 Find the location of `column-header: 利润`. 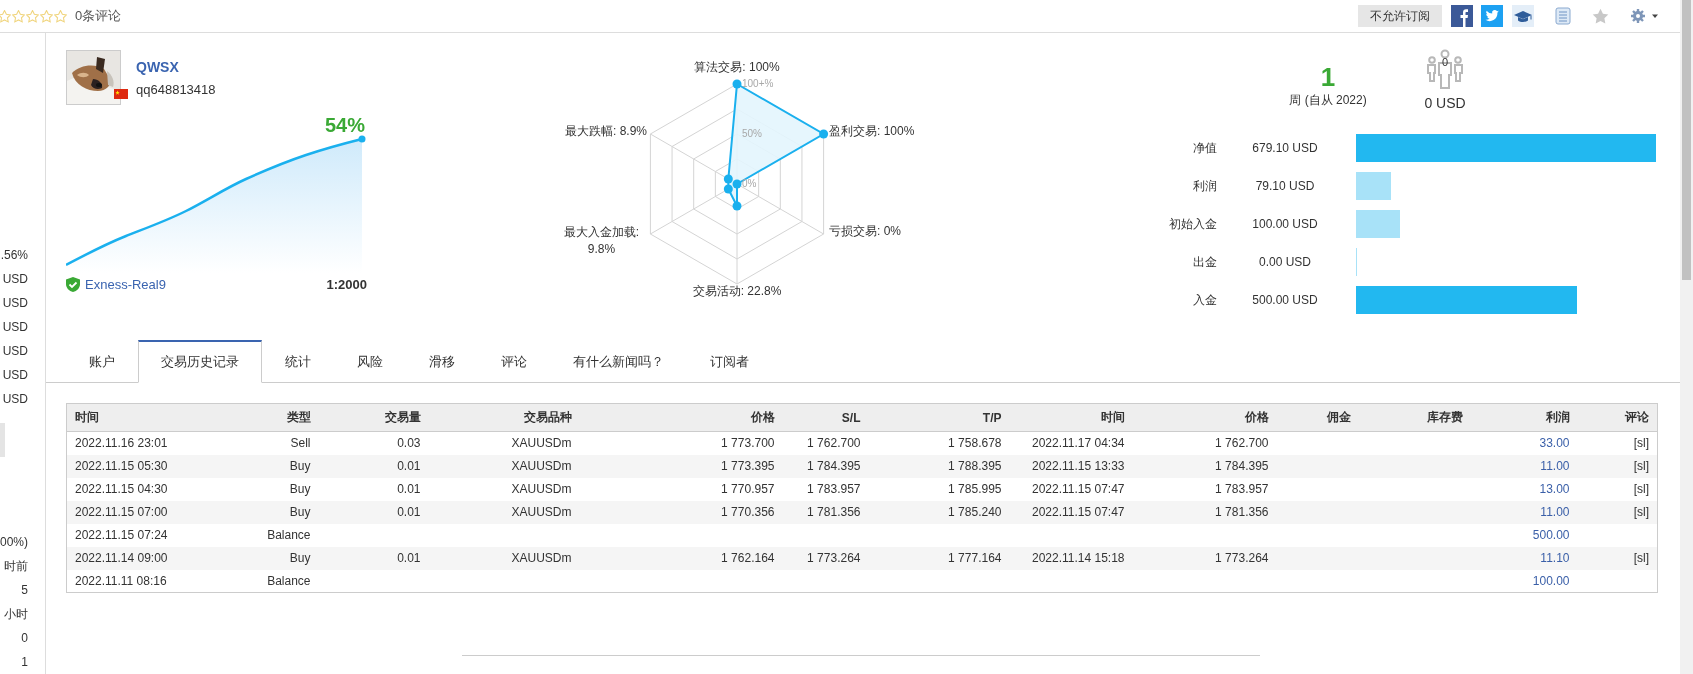

column-header: 利润 is located at coordinates (1524, 417).